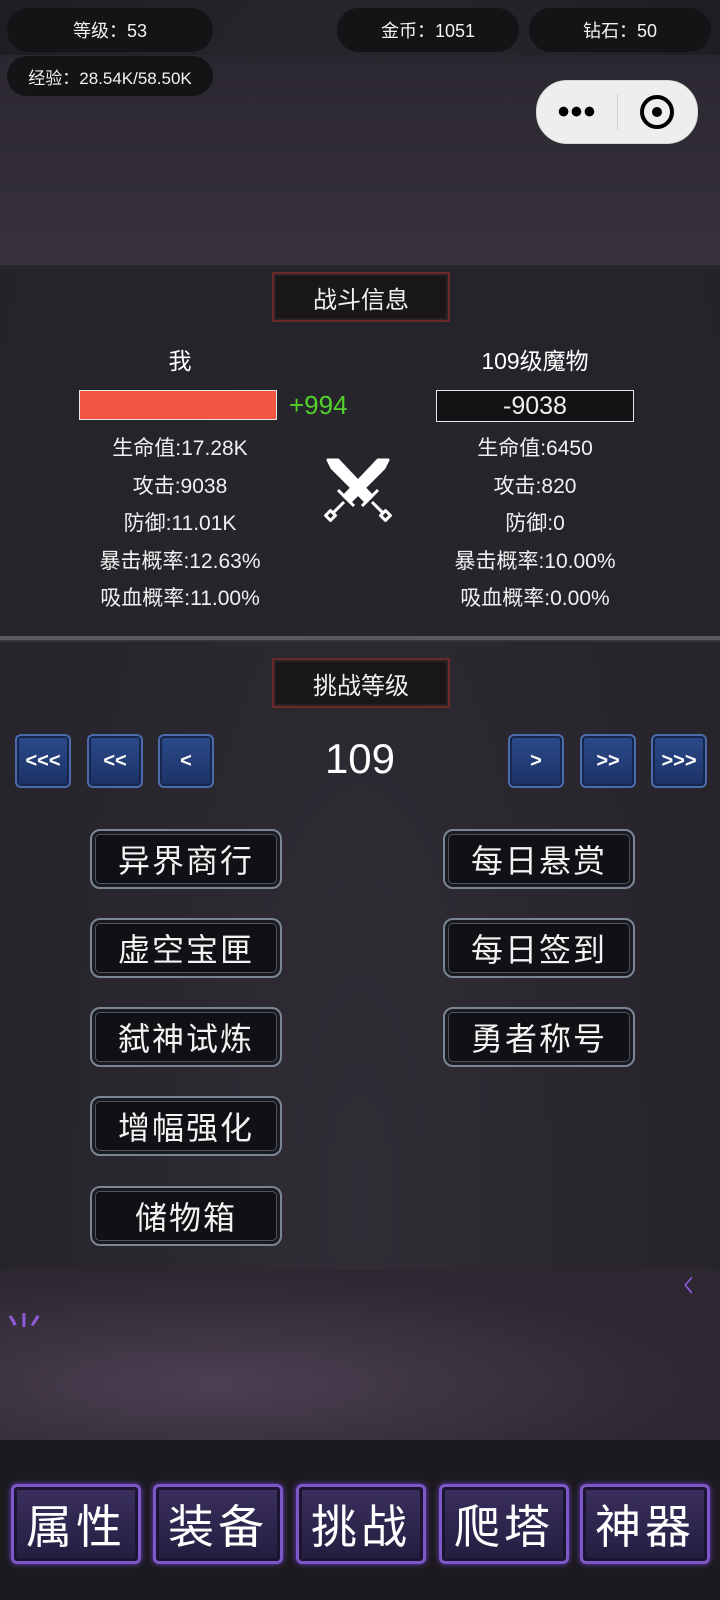 The height and width of the screenshot is (1600, 720). I want to click on hero-title-button: 勇者称号, so click(539, 1037).